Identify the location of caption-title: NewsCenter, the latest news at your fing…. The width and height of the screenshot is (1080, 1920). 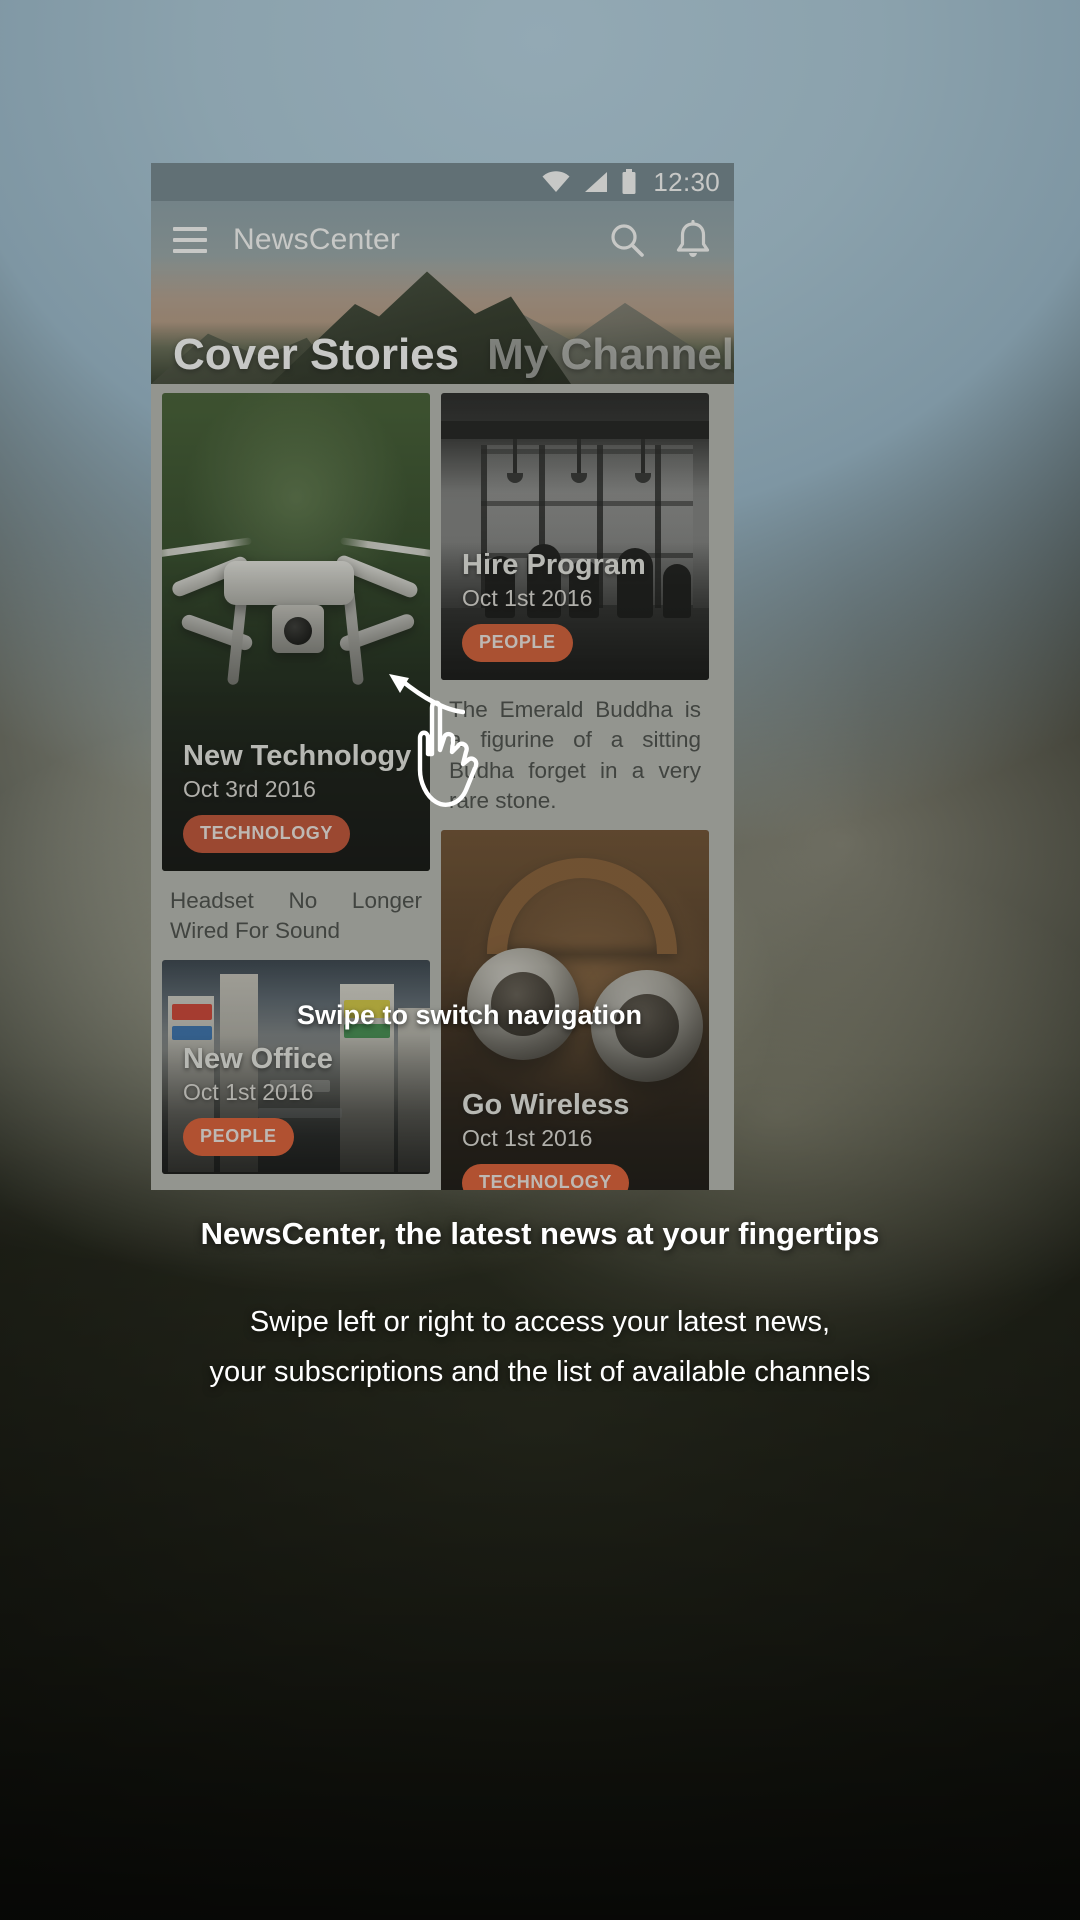
(540, 1233).